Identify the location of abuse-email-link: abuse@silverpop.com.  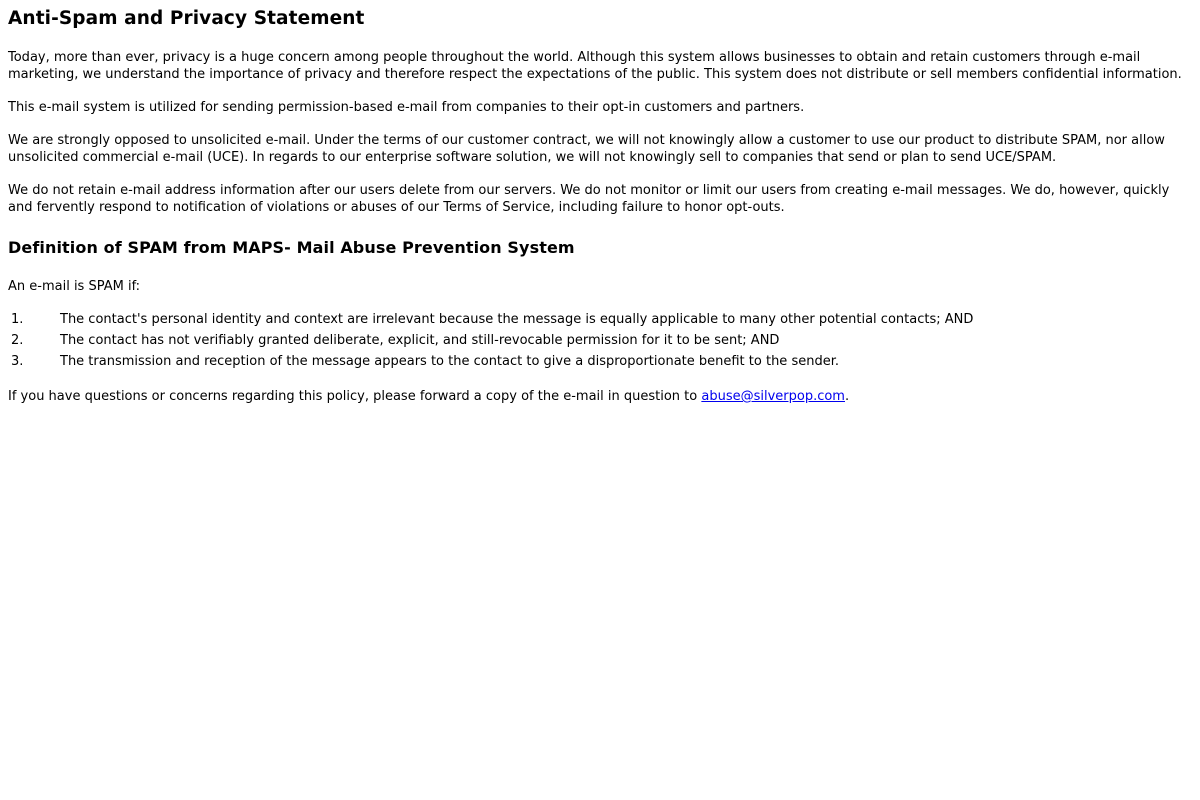
(773, 396).